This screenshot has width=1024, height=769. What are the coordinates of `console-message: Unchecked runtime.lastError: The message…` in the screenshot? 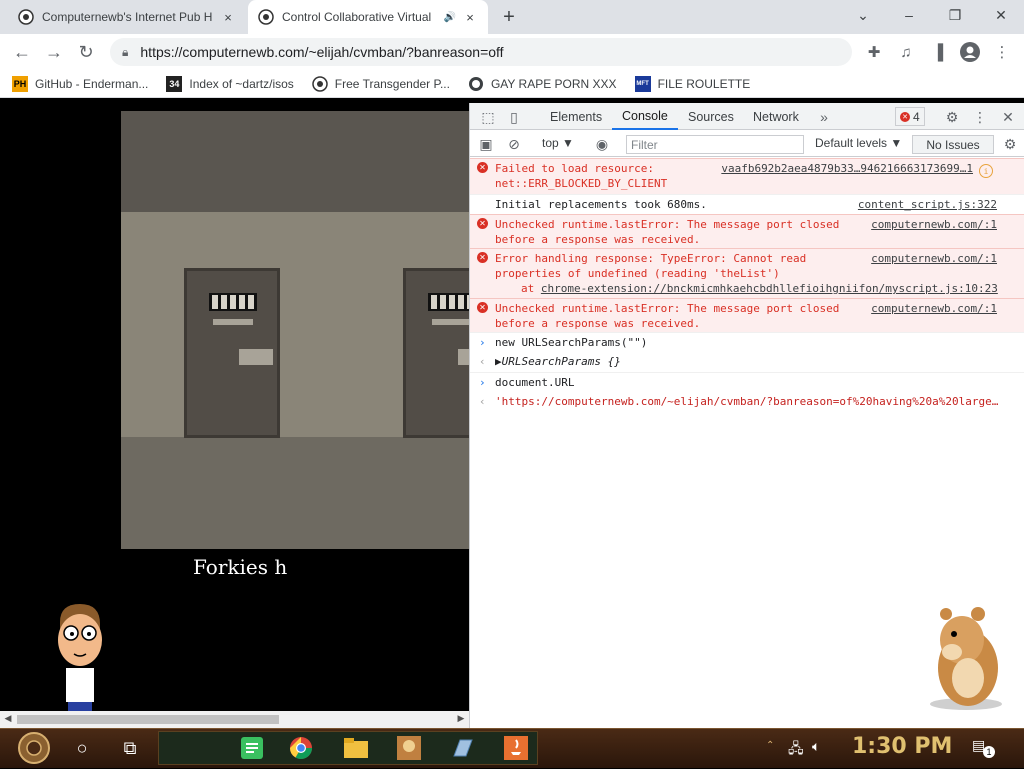 It's located at (667, 316).